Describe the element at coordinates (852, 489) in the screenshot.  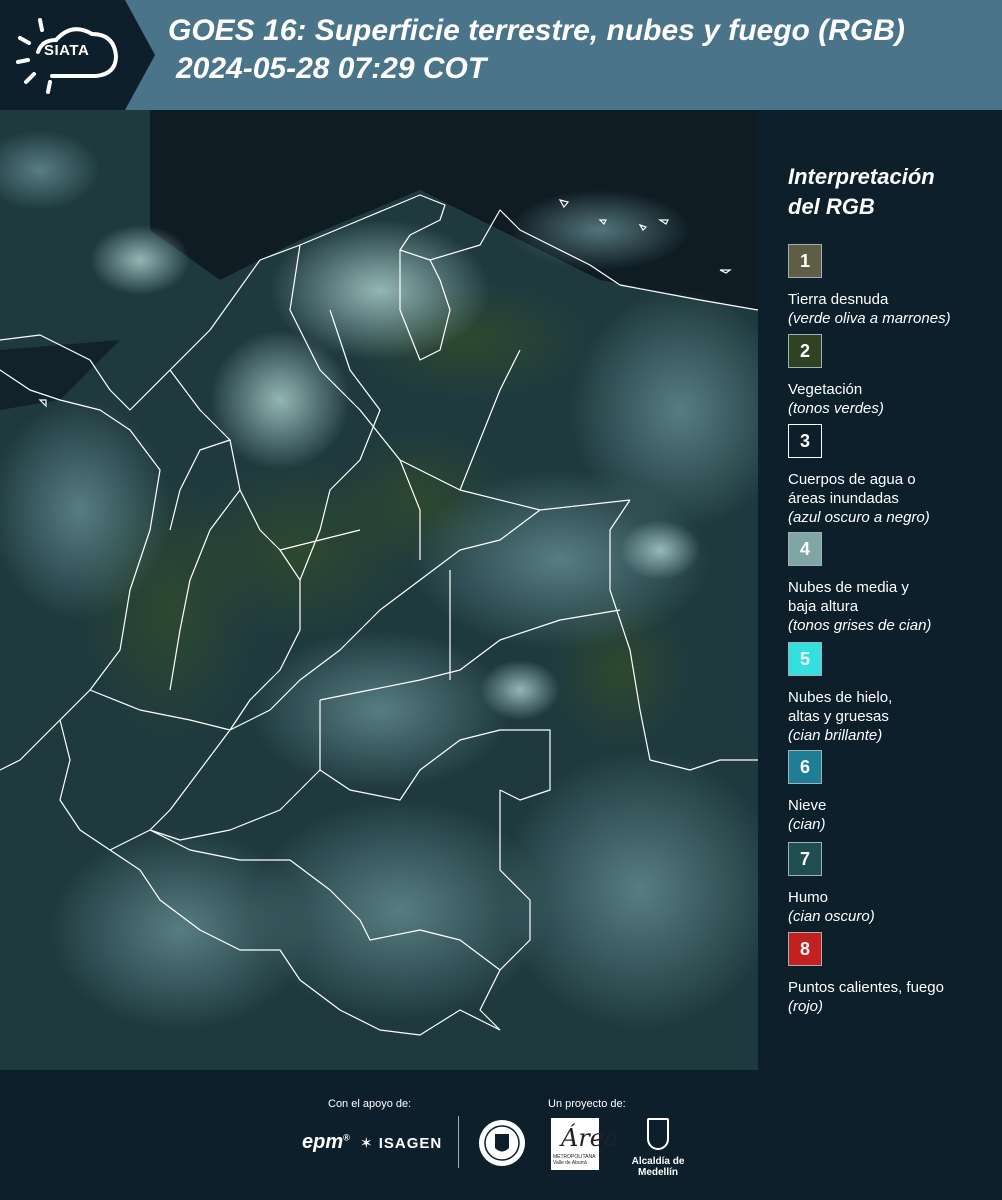
I see `legend-label: Cuerpos de agua o áreas inundadas` at that location.